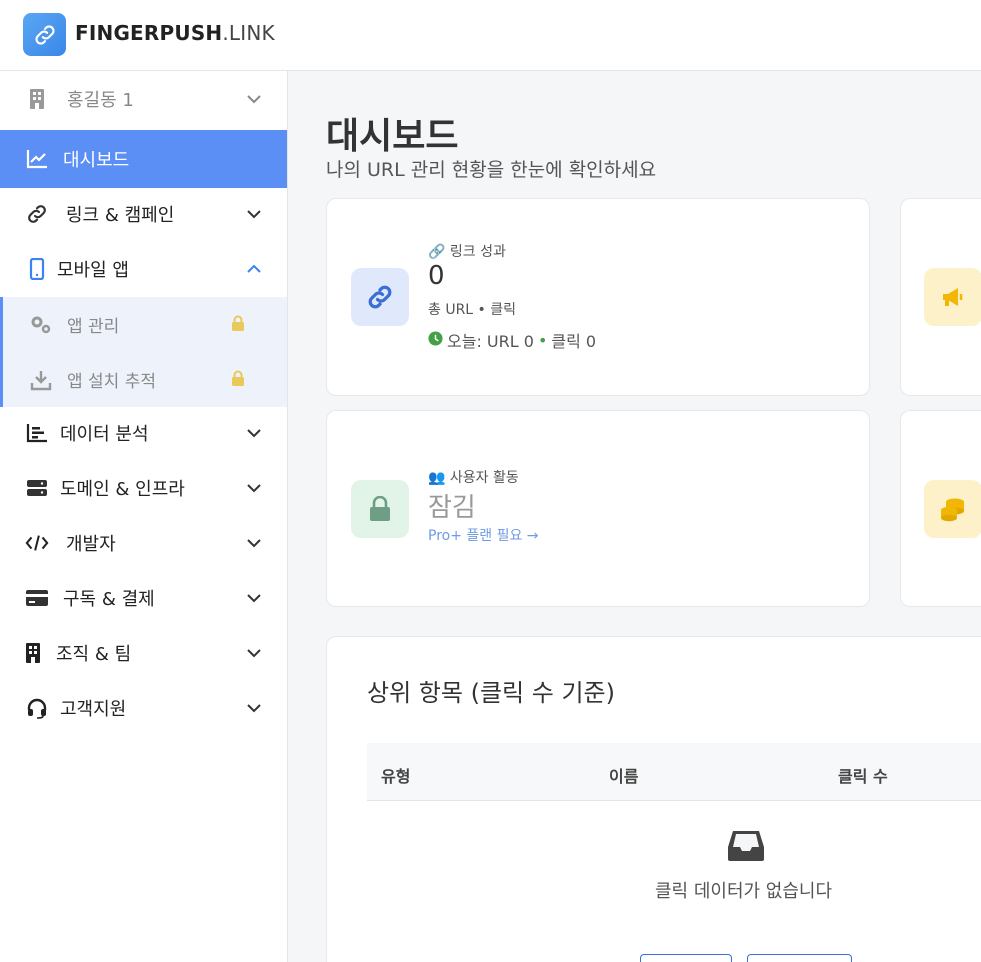 Image resolution: width=981 pixels, height=962 pixels. What do you see at coordinates (623, 775) in the screenshot?
I see `column-header-name: 이름` at bounding box center [623, 775].